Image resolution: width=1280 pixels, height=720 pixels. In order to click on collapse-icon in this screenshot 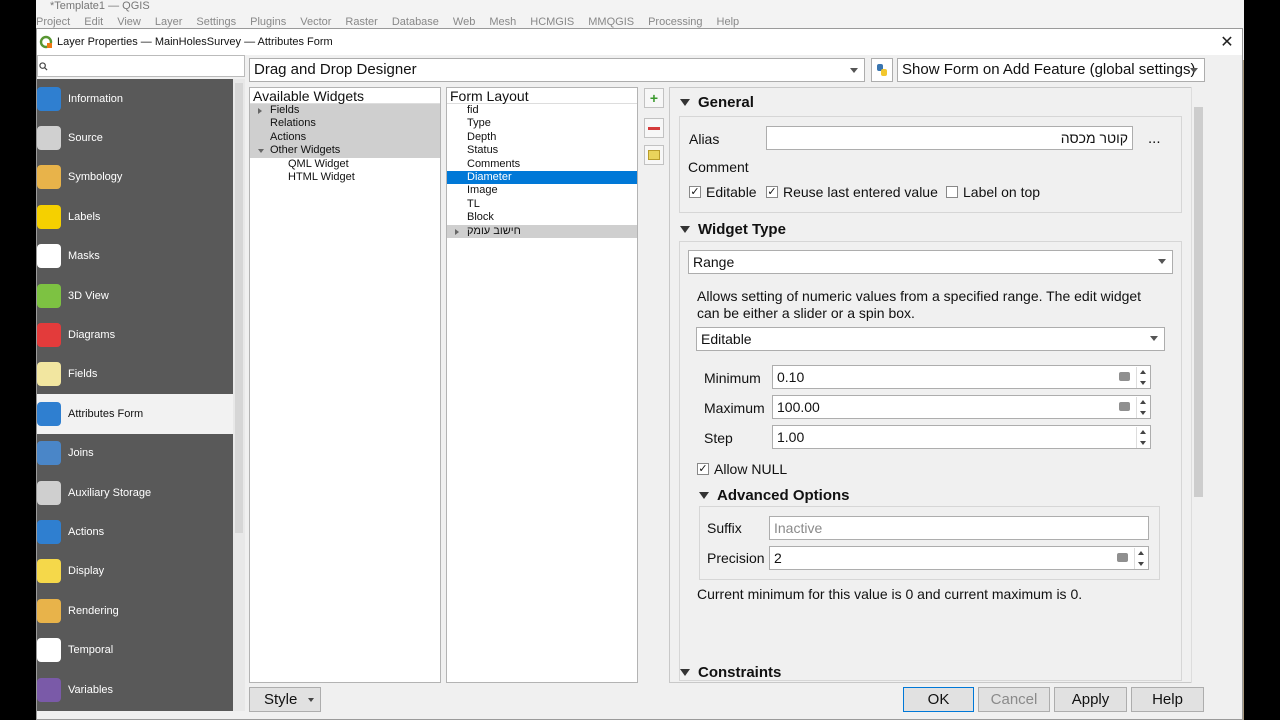, I will do `click(261, 151)`.